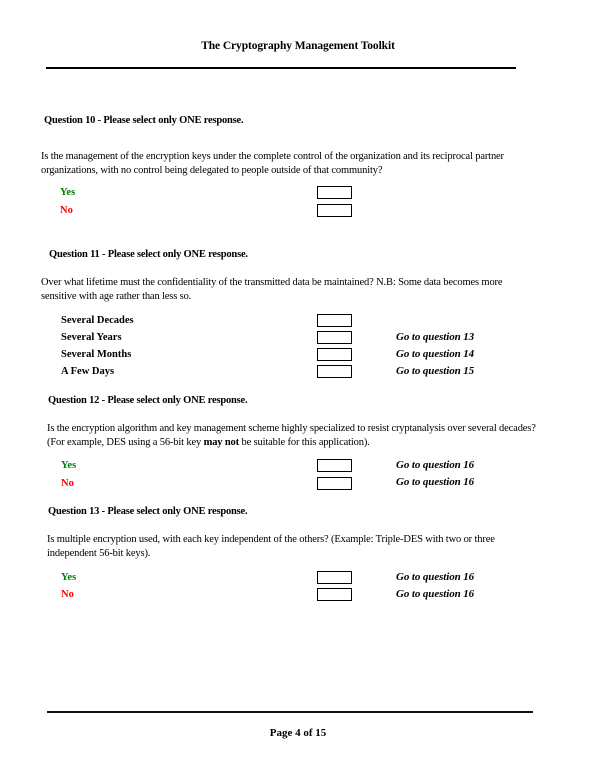  What do you see at coordinates (334, 192) in the screenshot?
I see `question-10-option-yes-checkbox` at bounding box center [334, 192].